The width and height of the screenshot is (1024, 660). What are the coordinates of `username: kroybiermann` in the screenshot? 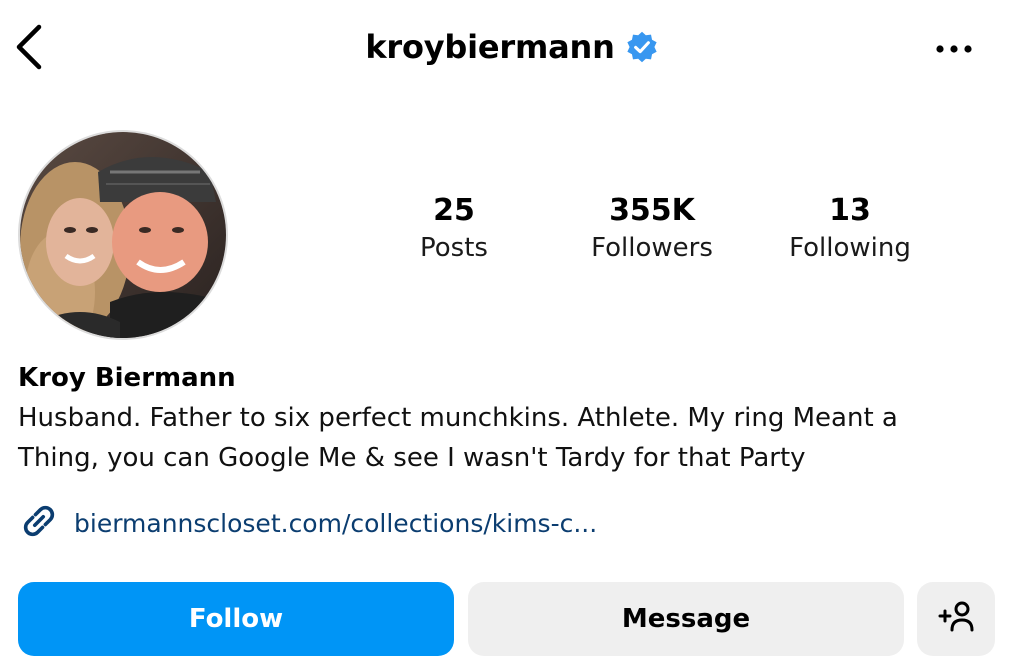 It's located at (490, 47).